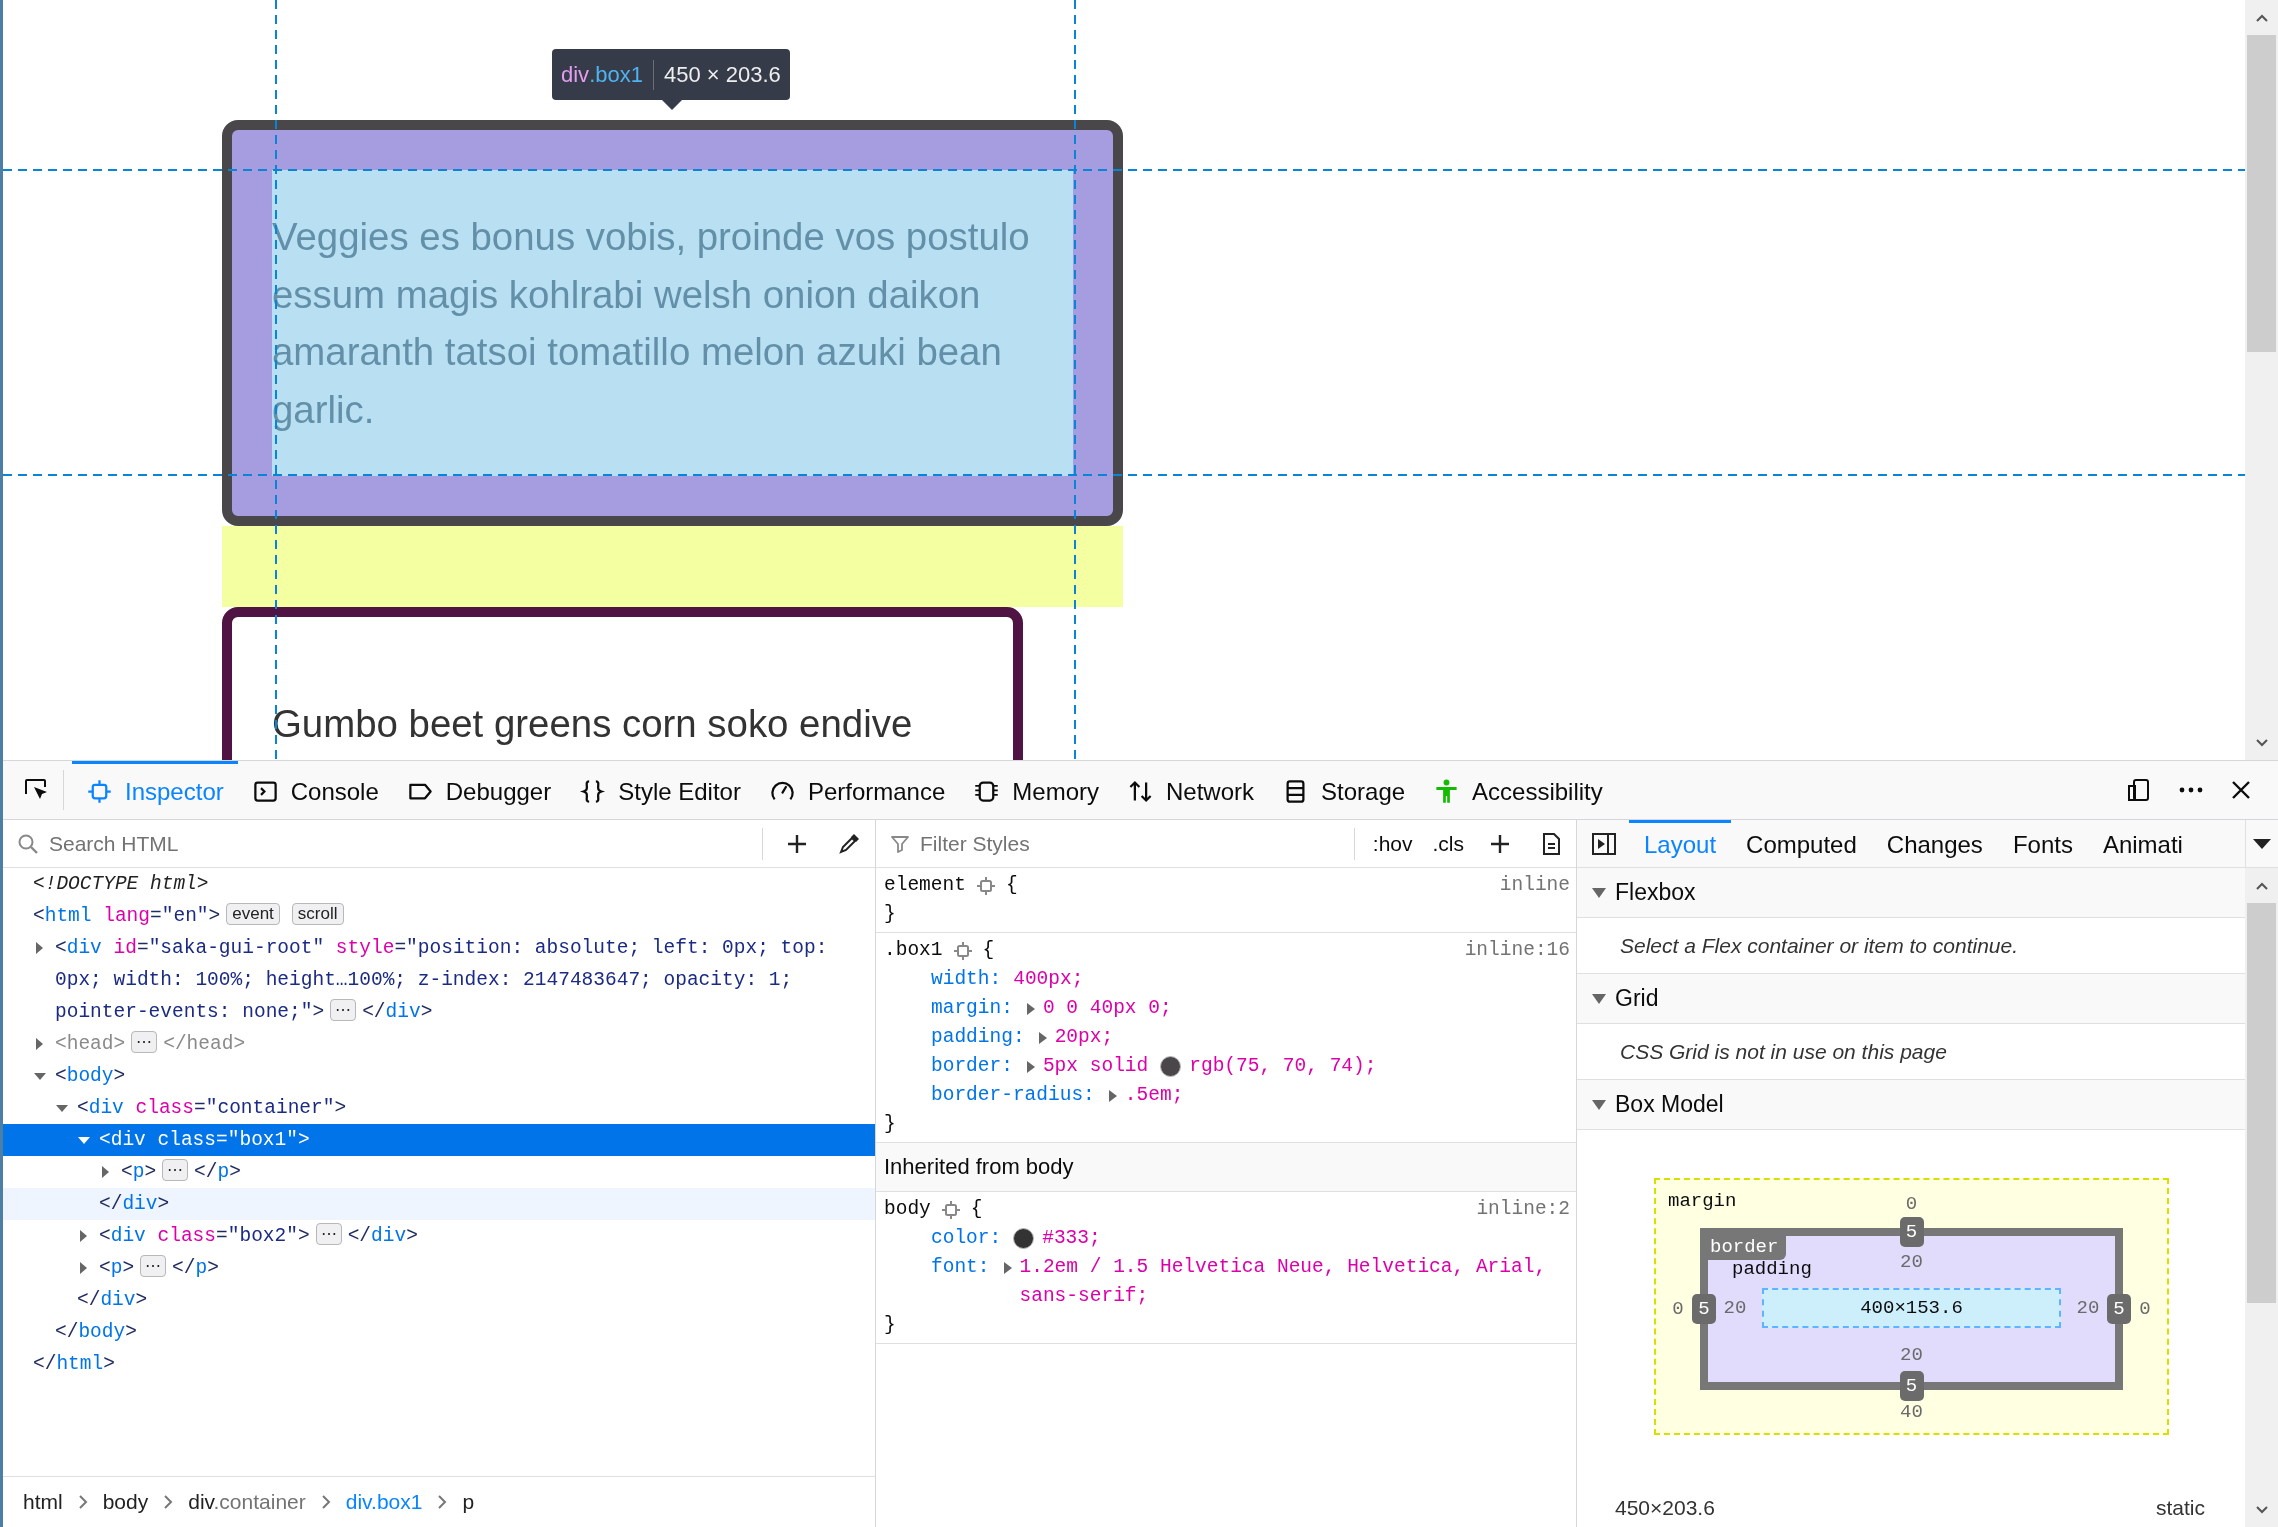 The height and width of the screenshot is (1527, 2278). I want to click on search-field: Search HTML, so click(400, 843).